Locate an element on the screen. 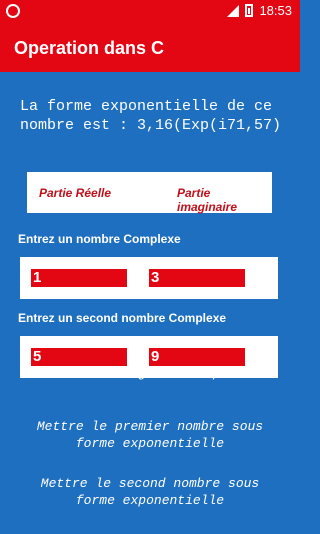 The height and width of the screenshot is (534, 320). status-time: 18:53 is located at coordinates (275, 10).